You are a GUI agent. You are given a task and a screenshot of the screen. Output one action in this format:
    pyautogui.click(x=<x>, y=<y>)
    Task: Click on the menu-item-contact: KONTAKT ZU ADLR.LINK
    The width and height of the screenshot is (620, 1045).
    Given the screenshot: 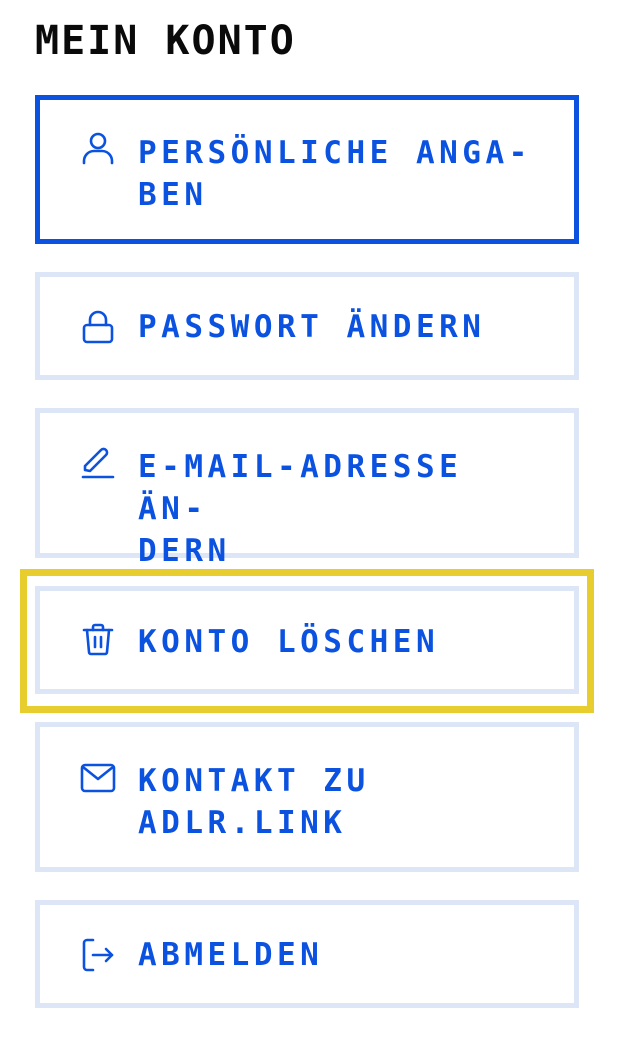 What is the action you would take?
    pyautogui.click(x=307, y=797)
    